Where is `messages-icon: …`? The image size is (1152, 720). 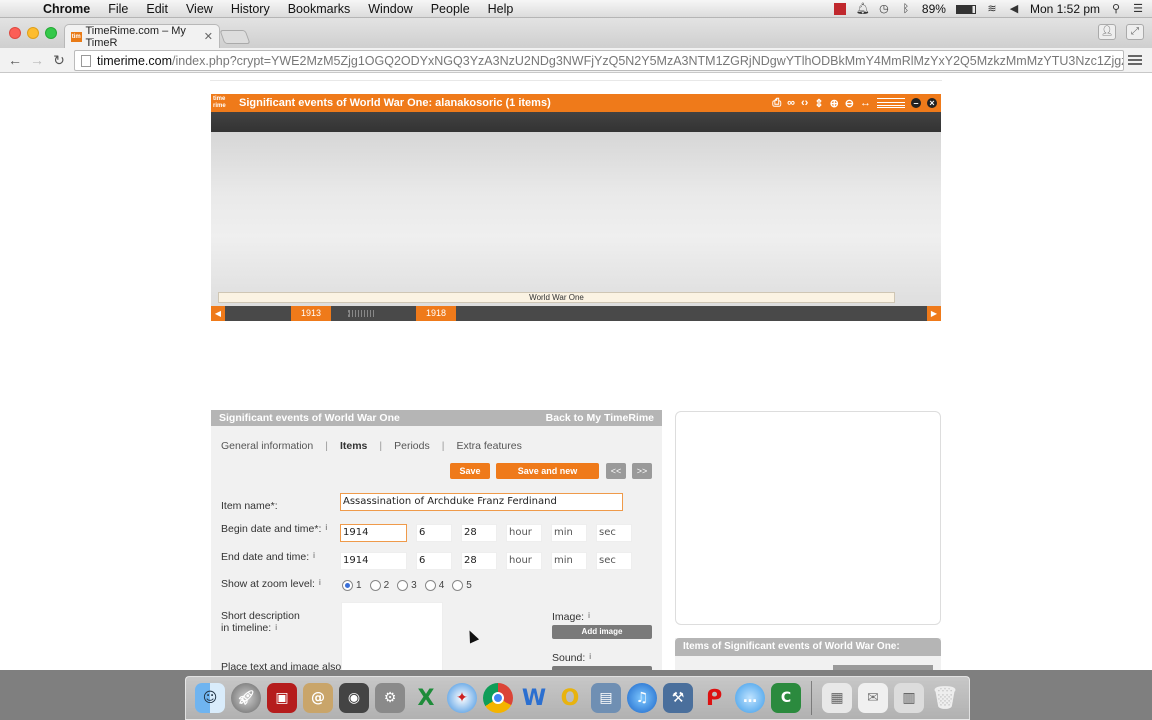 messages-icon: … is located at coordinates (750, 698).